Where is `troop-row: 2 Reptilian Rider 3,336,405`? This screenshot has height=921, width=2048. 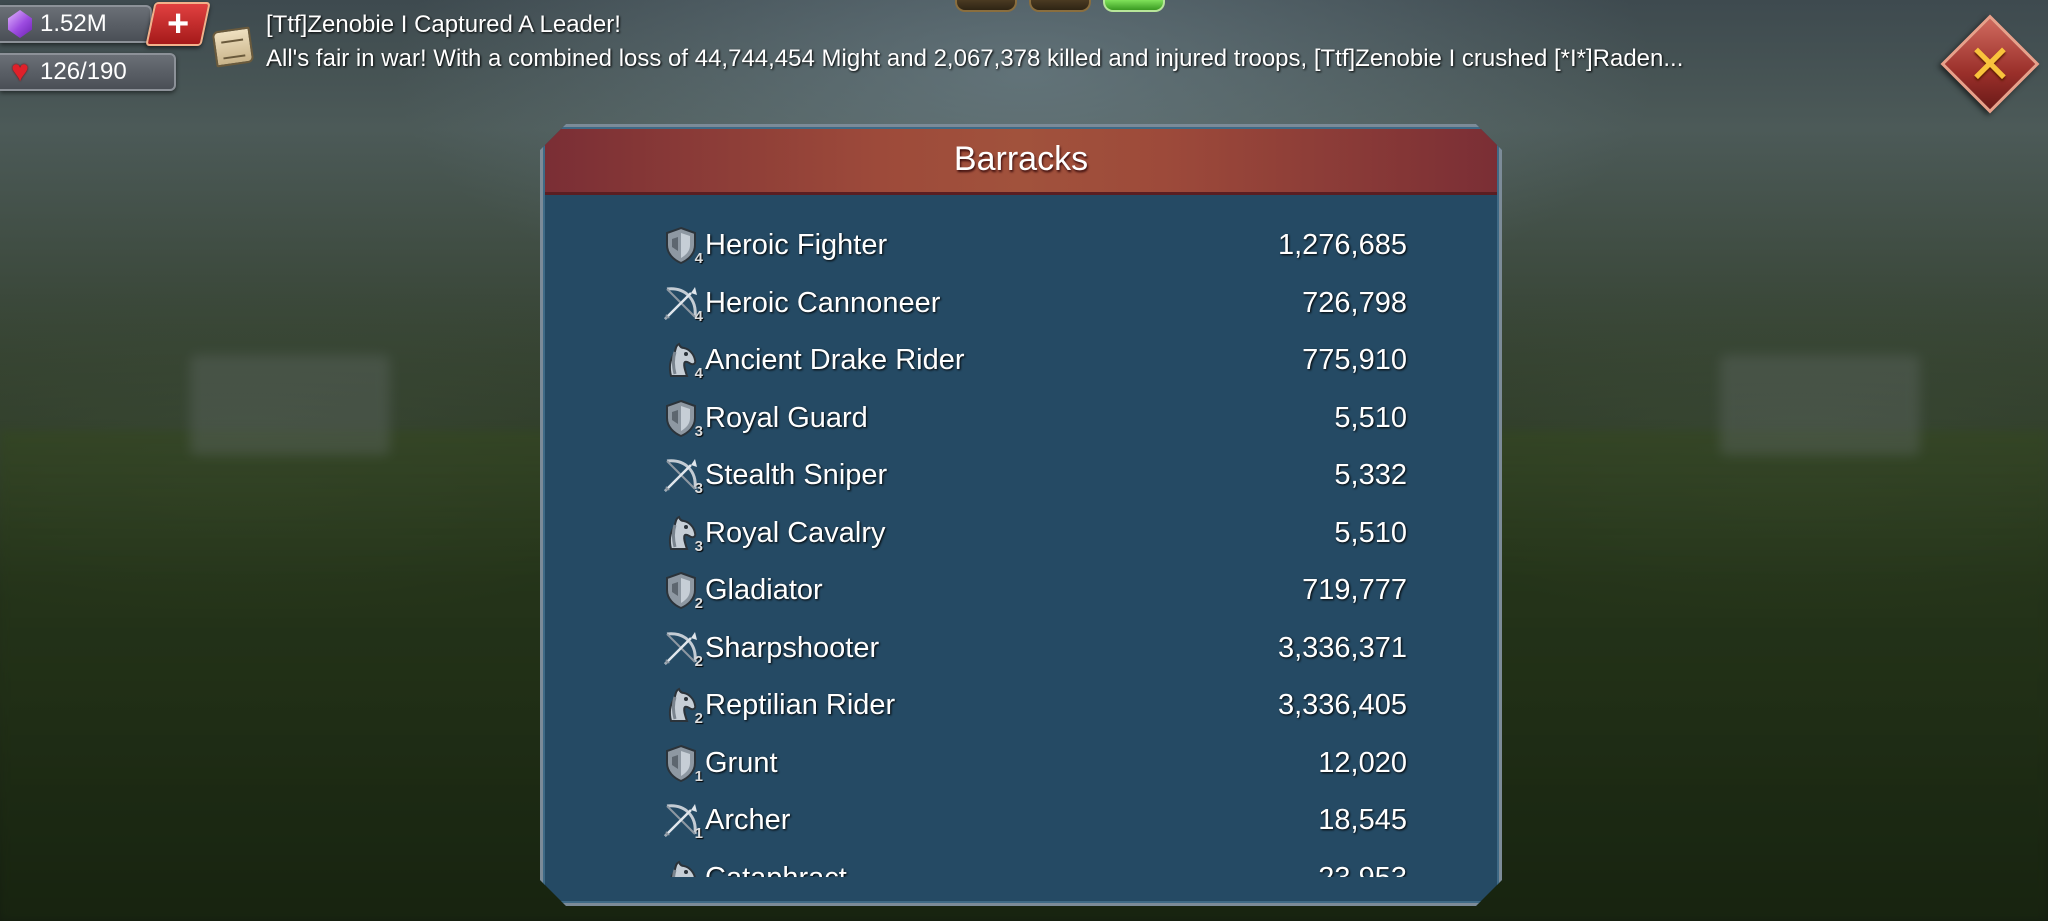 troop-row: 2 Reptilian Rider 3,336,405 is located at coordinates (1021, 706).